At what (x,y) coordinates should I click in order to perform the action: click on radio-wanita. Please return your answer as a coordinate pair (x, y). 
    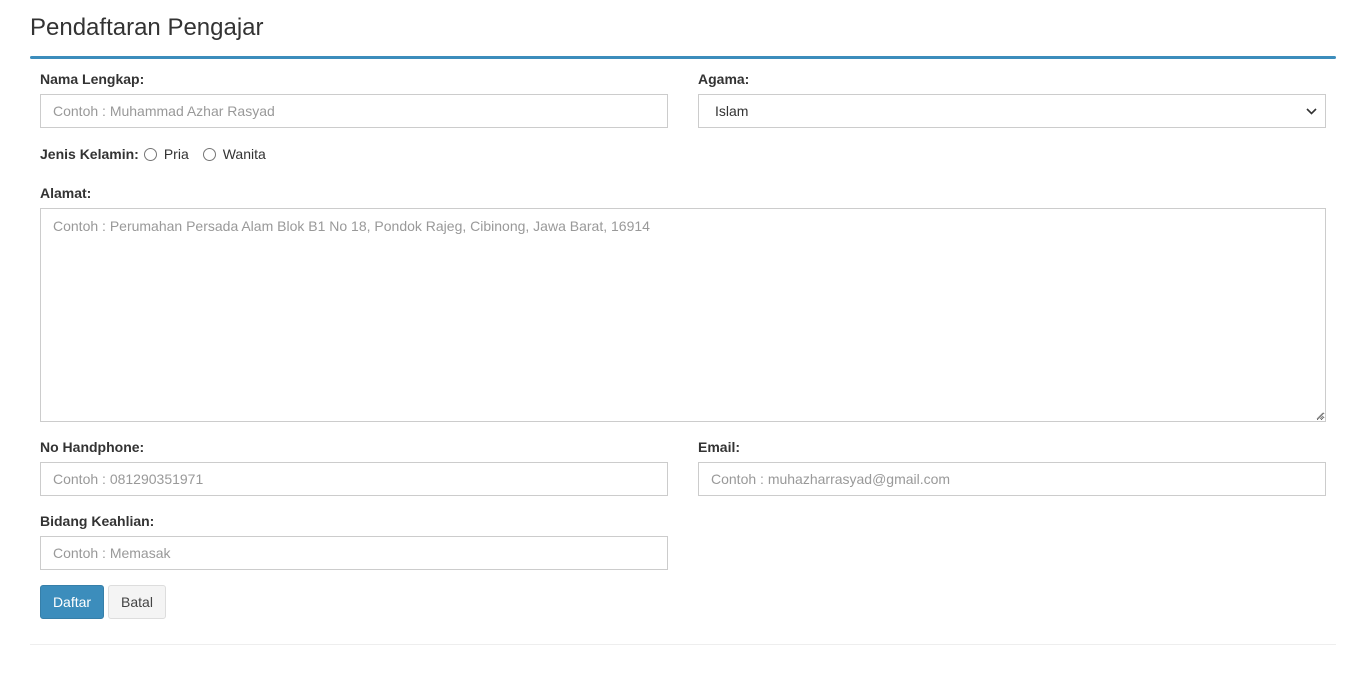
    Looking at the image, I should click on (209, 154).